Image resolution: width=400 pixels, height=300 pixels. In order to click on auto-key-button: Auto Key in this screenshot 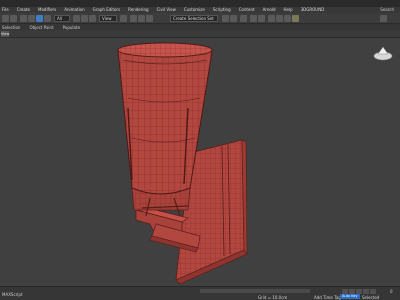, I will do `click(350, 296)`.